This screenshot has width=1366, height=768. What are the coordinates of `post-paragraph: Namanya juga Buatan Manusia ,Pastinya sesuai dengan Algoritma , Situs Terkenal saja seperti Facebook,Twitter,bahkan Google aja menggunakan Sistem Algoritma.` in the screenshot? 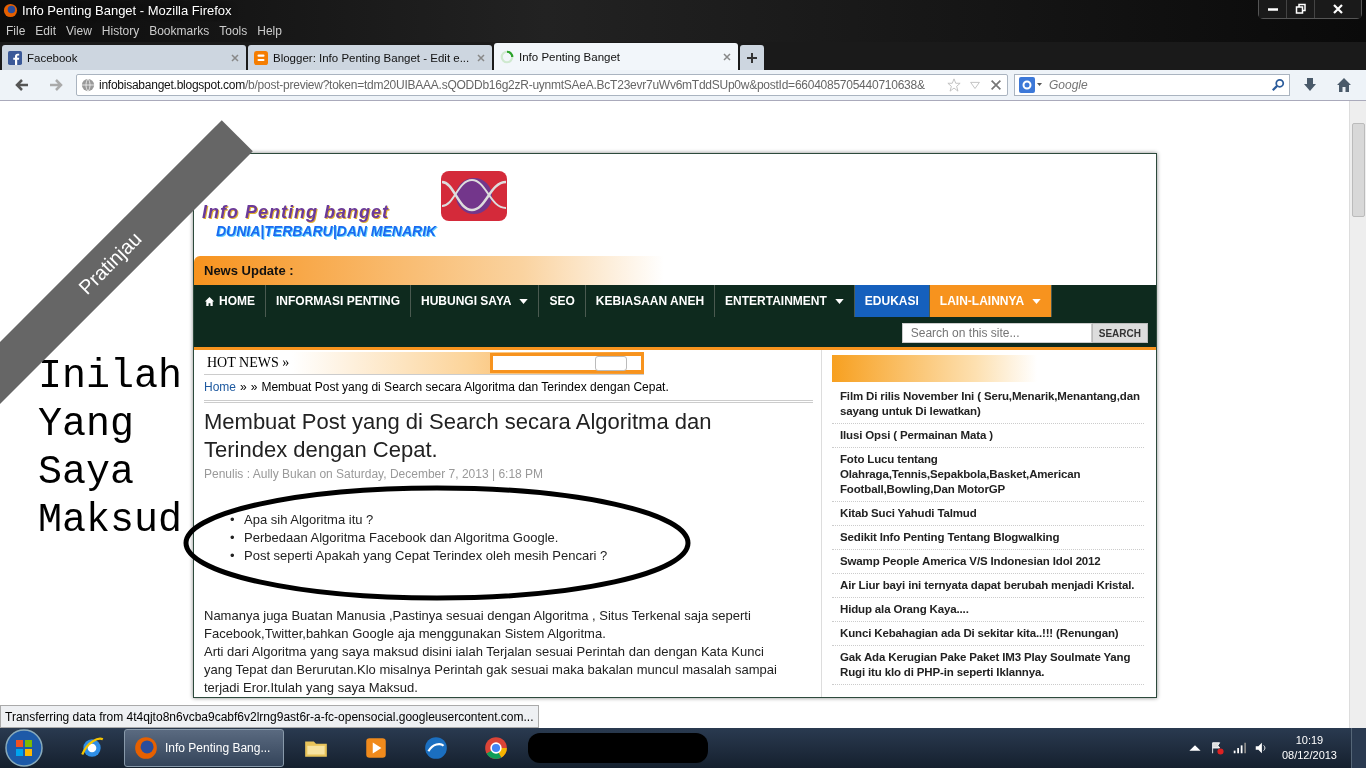 It's located at (478, 625).